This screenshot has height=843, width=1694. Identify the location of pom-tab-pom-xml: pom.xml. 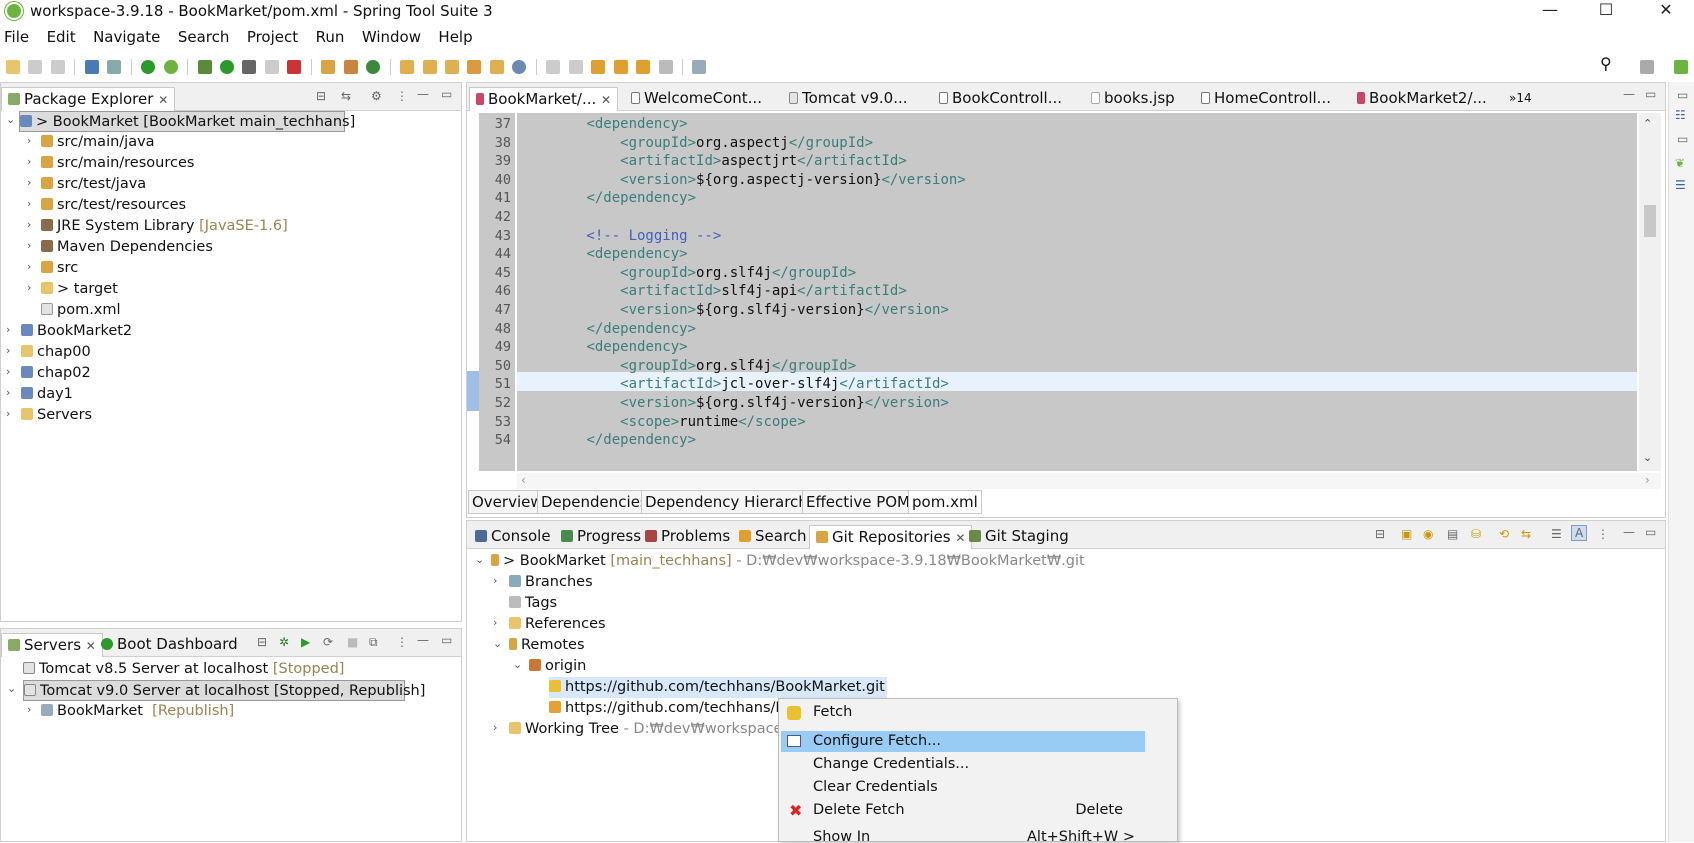
(945, 502).